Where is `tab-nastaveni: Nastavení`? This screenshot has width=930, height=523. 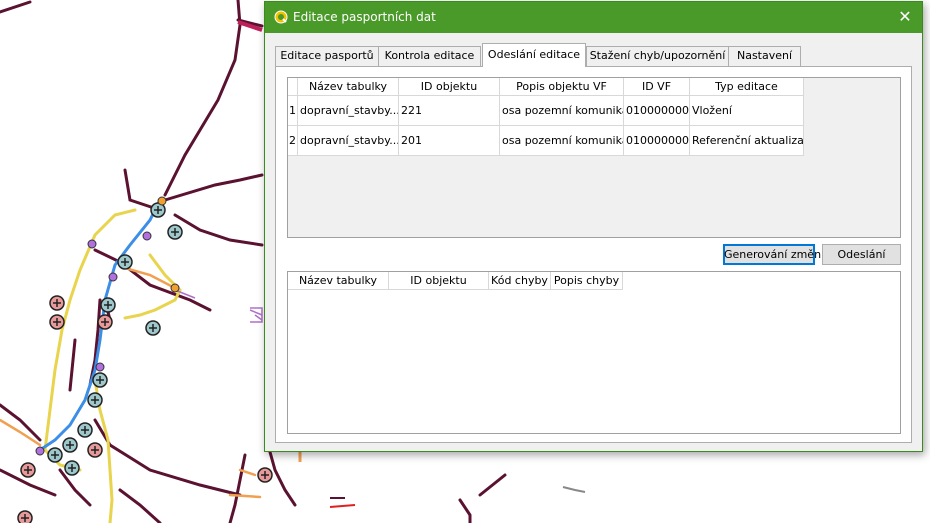
tab-nastaveni: Nastavení is located at coordinates (764, 56).